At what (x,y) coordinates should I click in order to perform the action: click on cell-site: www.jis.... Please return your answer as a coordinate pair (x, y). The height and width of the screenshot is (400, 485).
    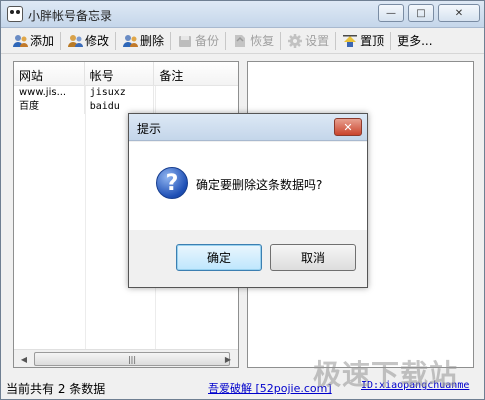
    Looking at the image, I should click on (49, 93).